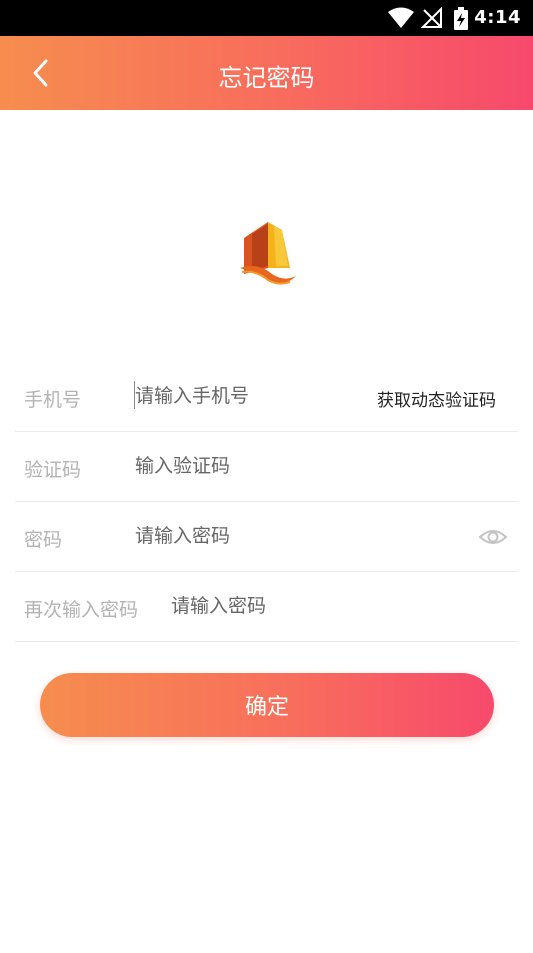 Image resolution: width=533 pixels, height=953 pixels. I want to click on status-bar: 4:14, so click(266, 18).